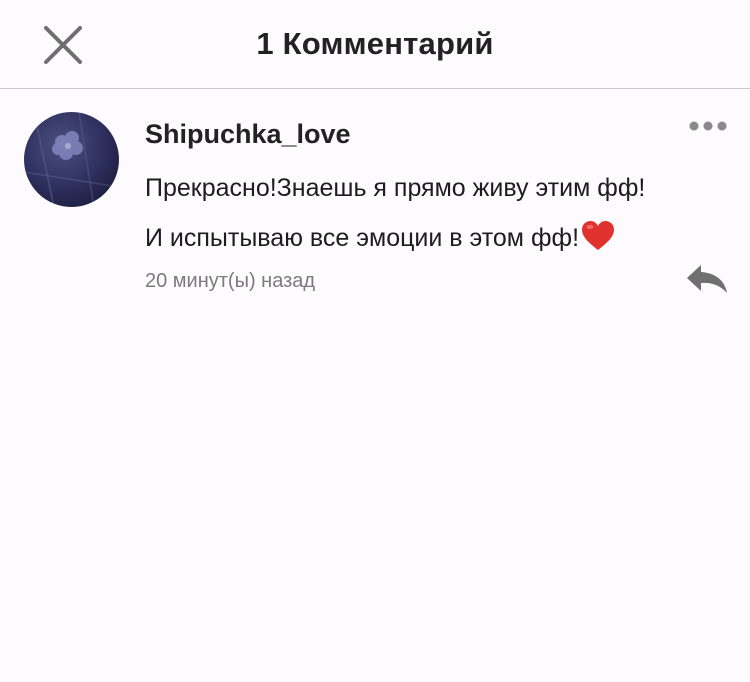 This screenshot has width=750, height=682. I want to click on page-title: 1 Комментарий, so click(375, 43).